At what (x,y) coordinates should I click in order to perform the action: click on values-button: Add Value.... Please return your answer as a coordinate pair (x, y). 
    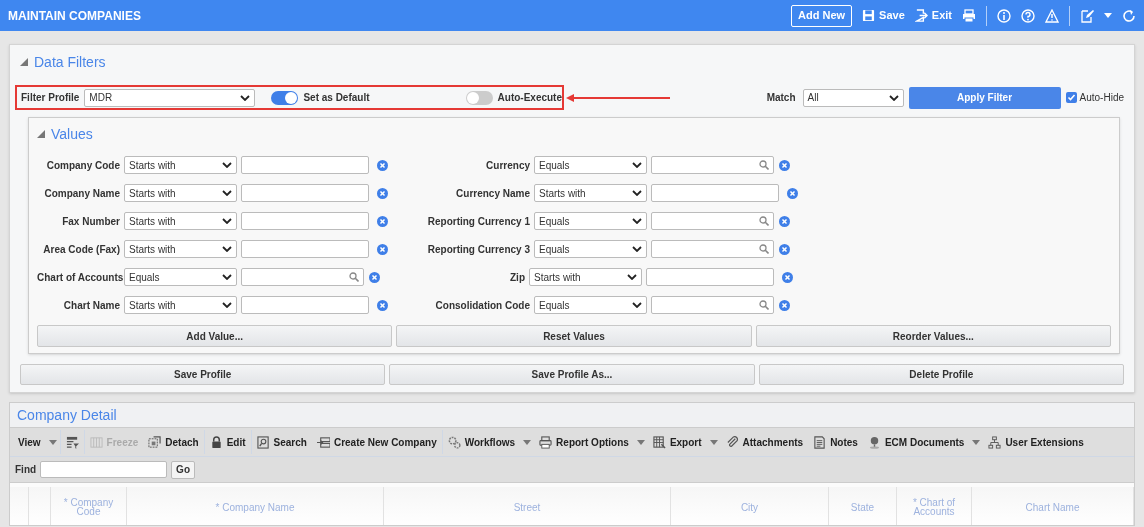
    Looking at the image, I should click on (215, 336).